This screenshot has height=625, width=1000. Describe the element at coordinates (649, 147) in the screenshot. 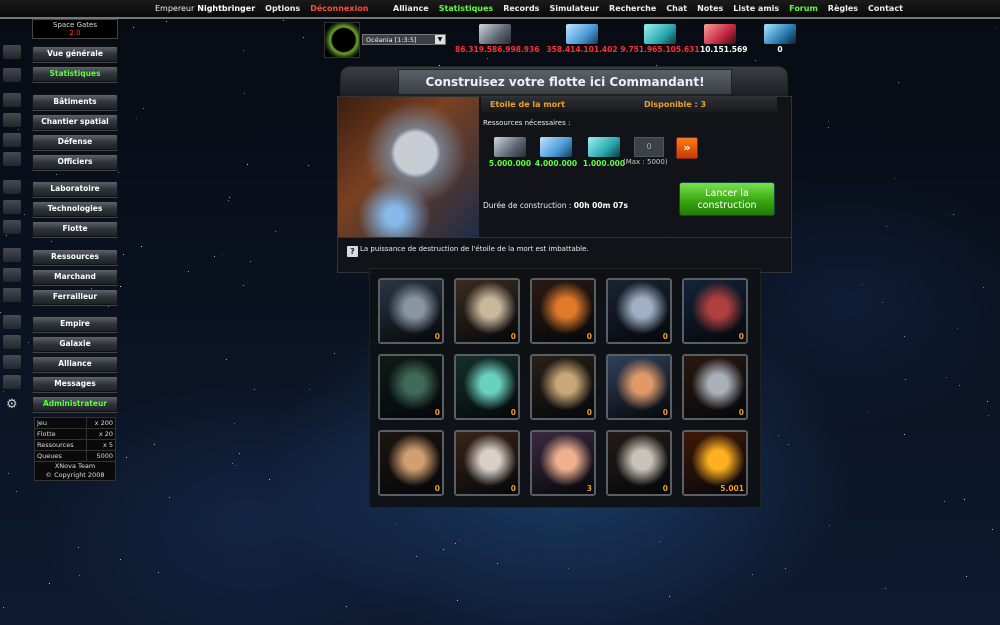

I see `quantity-input: 0` at that location.